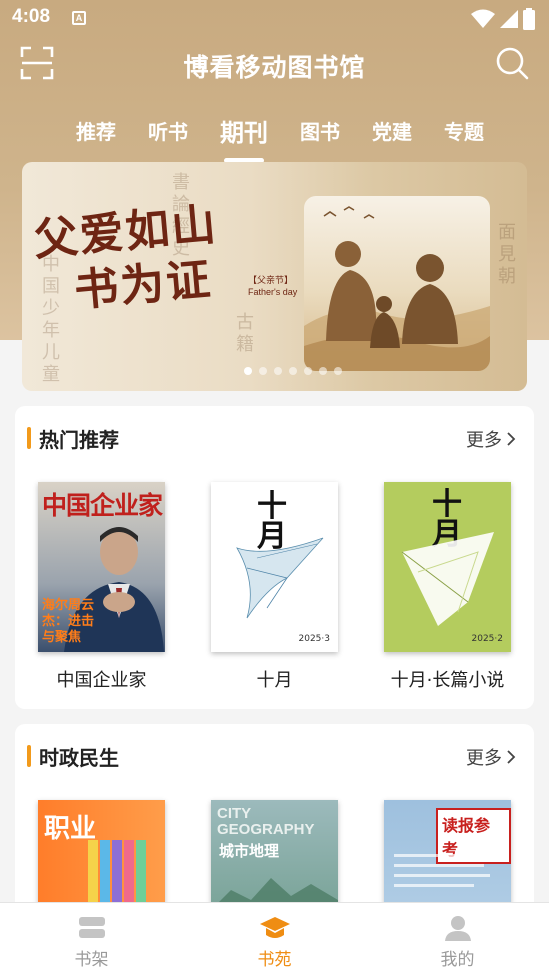 The width and height of the screenshot is (549, 976). What do you see at coordinates (128, 260) in the screenshot?
I see `banner-headline: 父爱如山 书为证` at bounding box center [128, 260].